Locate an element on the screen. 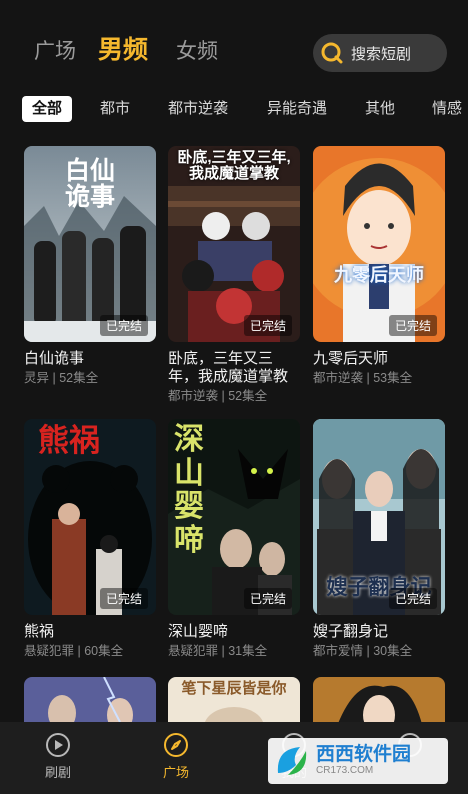 The height and width of the screenshot is (794, 468). card-title: 九零后天师 is located at coordinates (351, 358).